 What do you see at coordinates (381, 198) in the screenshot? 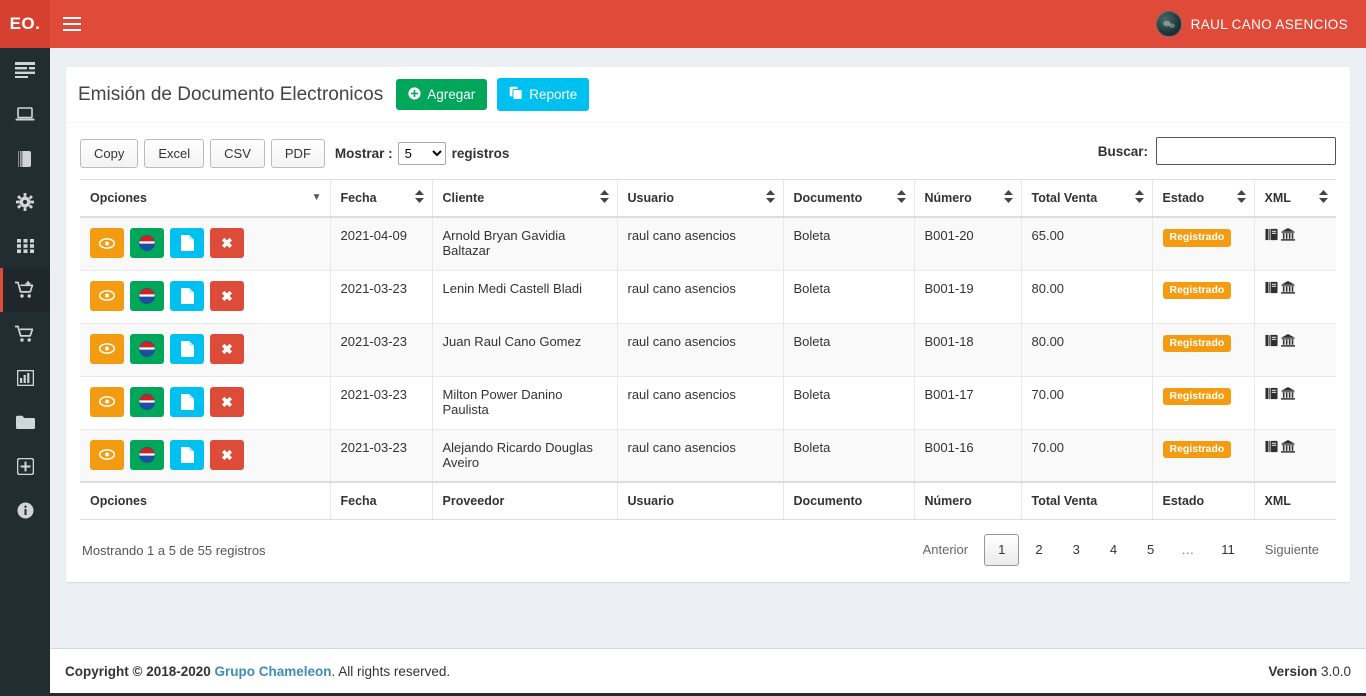
I see `column-header-fecha: Fecha` at bounding box center [381, 198].